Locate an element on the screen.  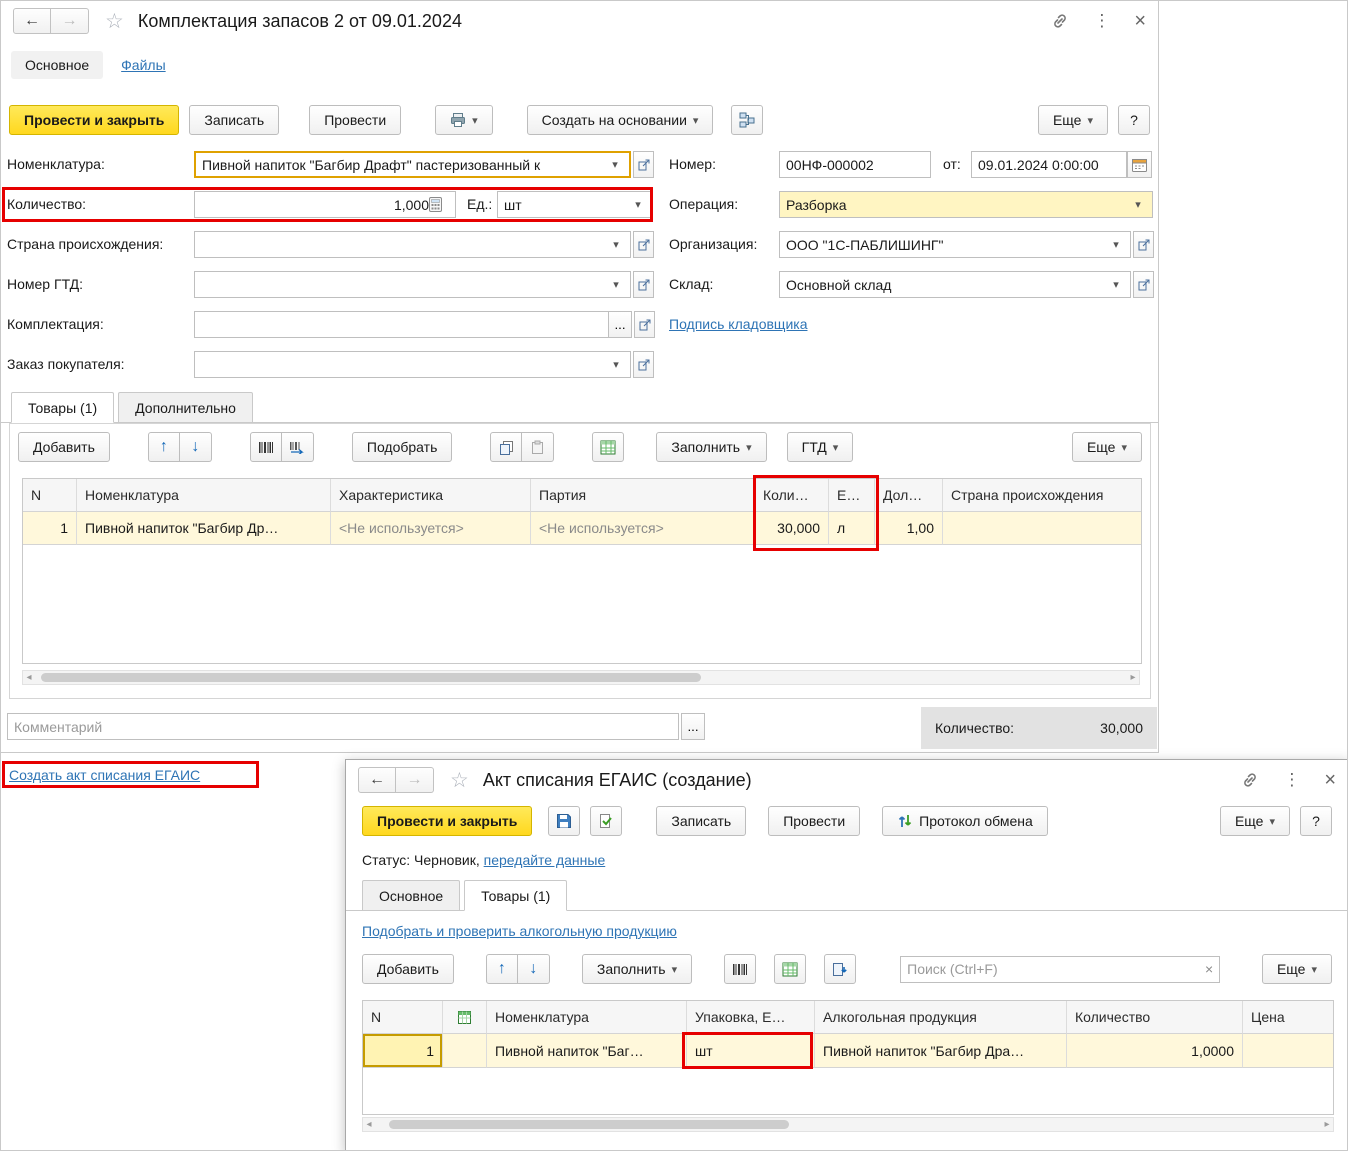
country-open-button is located at coordinates (643, 244).